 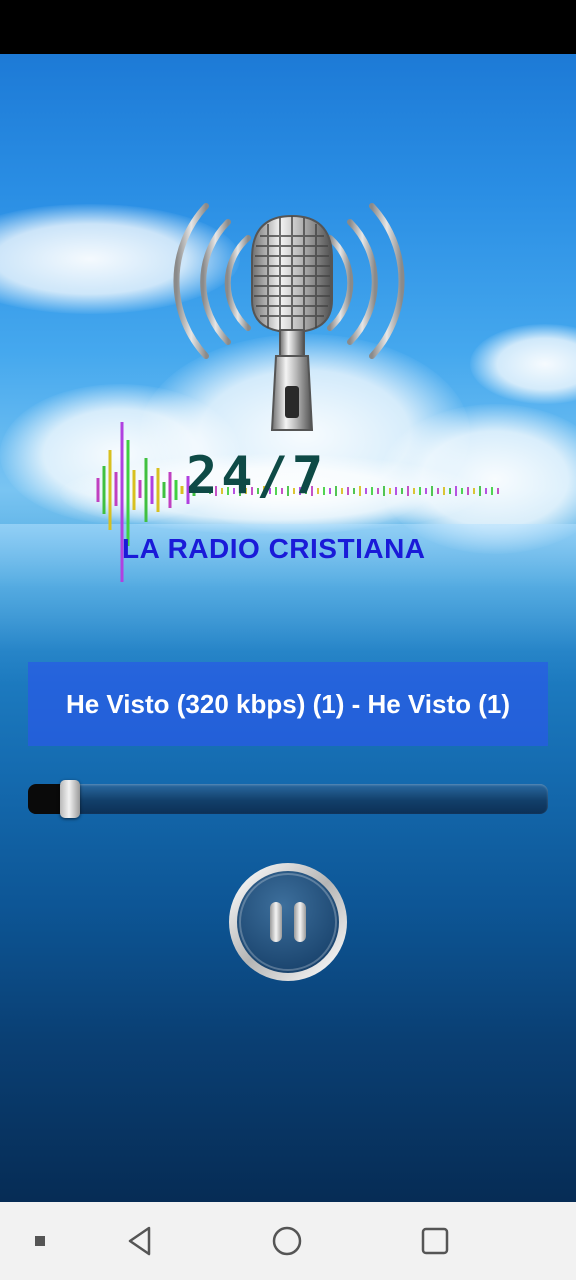 What do you see at coordinates (274, 548) in the screenshot?
I see `logo-subtitle: LA RADIO CRISTIANA` at bounding box center [274, 548].